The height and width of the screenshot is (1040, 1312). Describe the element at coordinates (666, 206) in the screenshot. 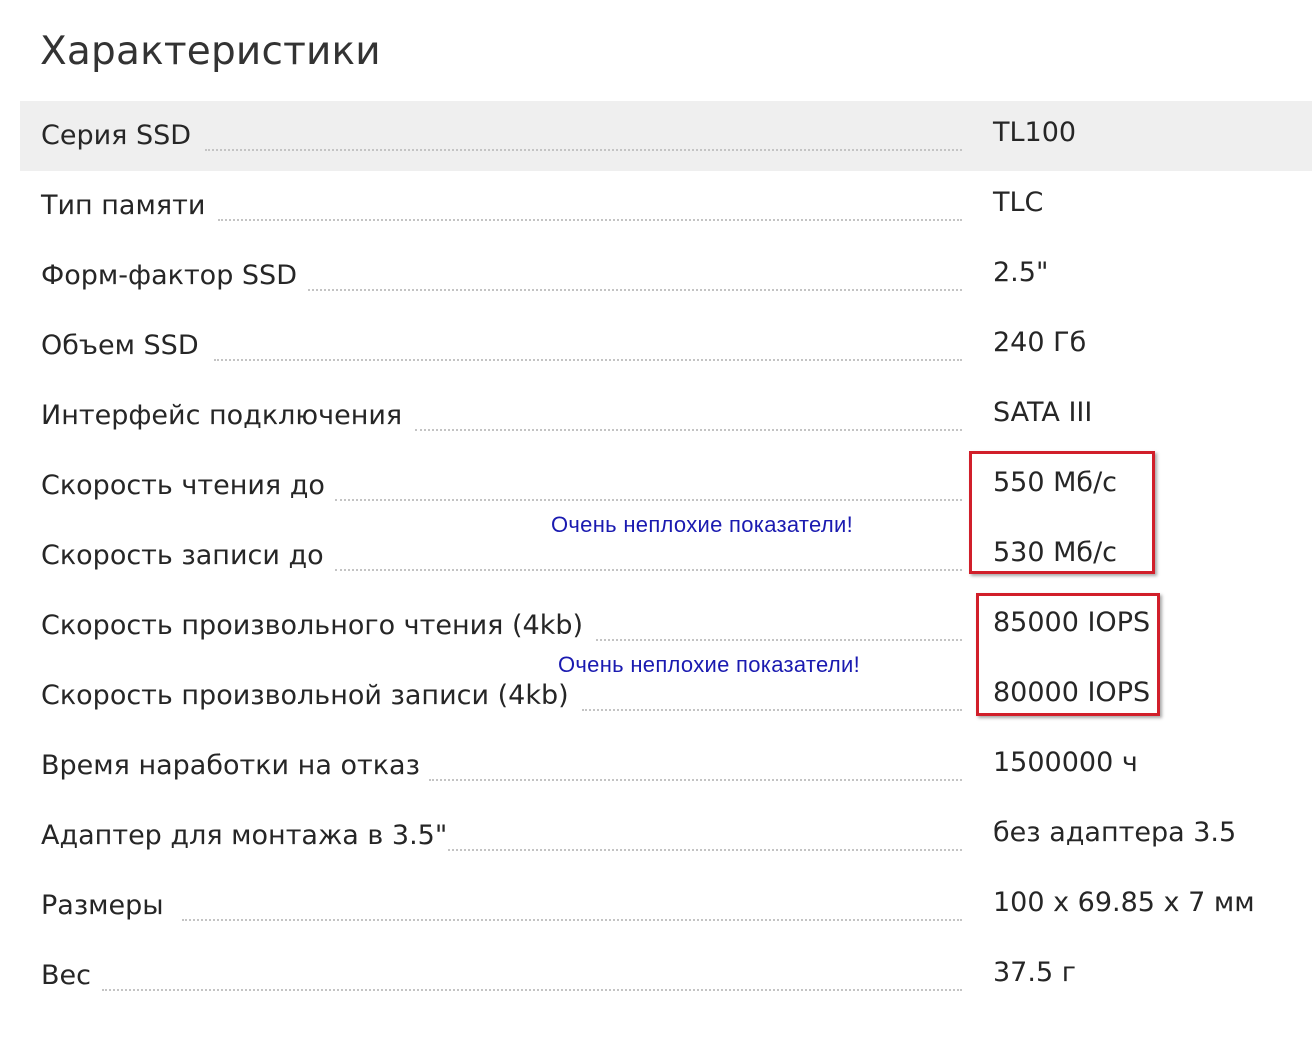

I see `spec-row-memory-type: Тип памяти TLC` at that location.